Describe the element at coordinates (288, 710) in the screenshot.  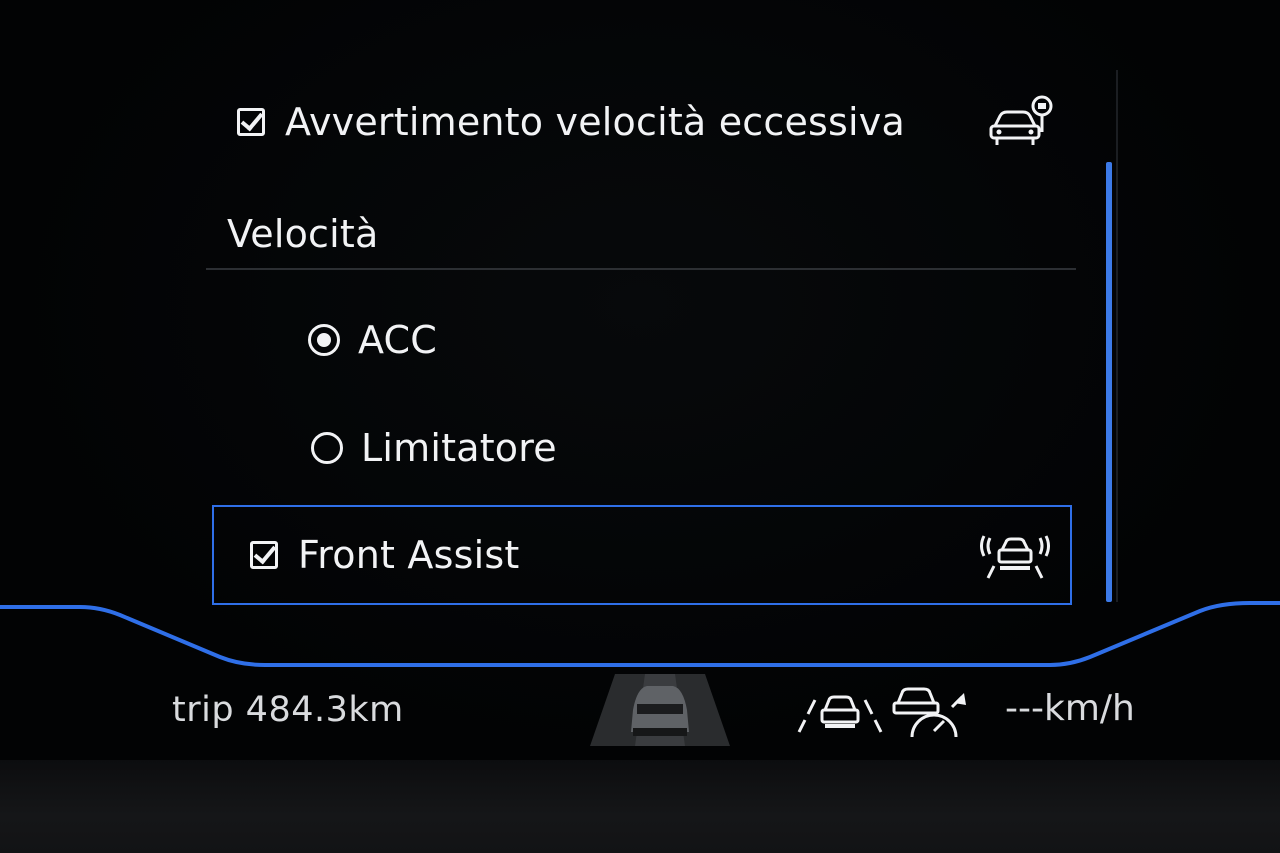
I see `trip-distance: trip 484.3km` at that location.